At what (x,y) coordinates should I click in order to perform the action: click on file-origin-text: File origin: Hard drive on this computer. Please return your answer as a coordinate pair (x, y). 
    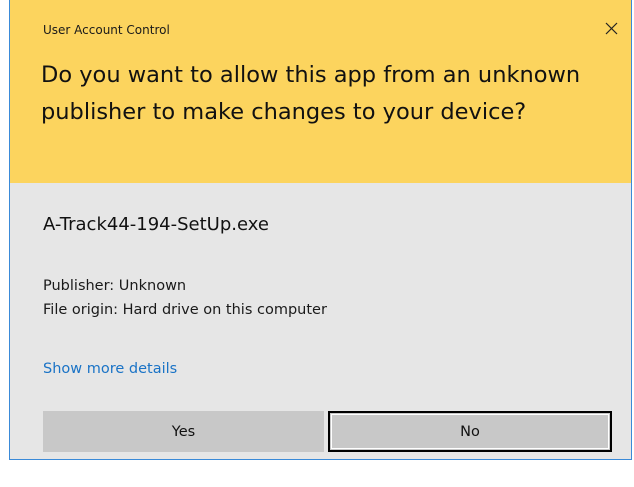
    Looking at the image, I should click on (185, 310).